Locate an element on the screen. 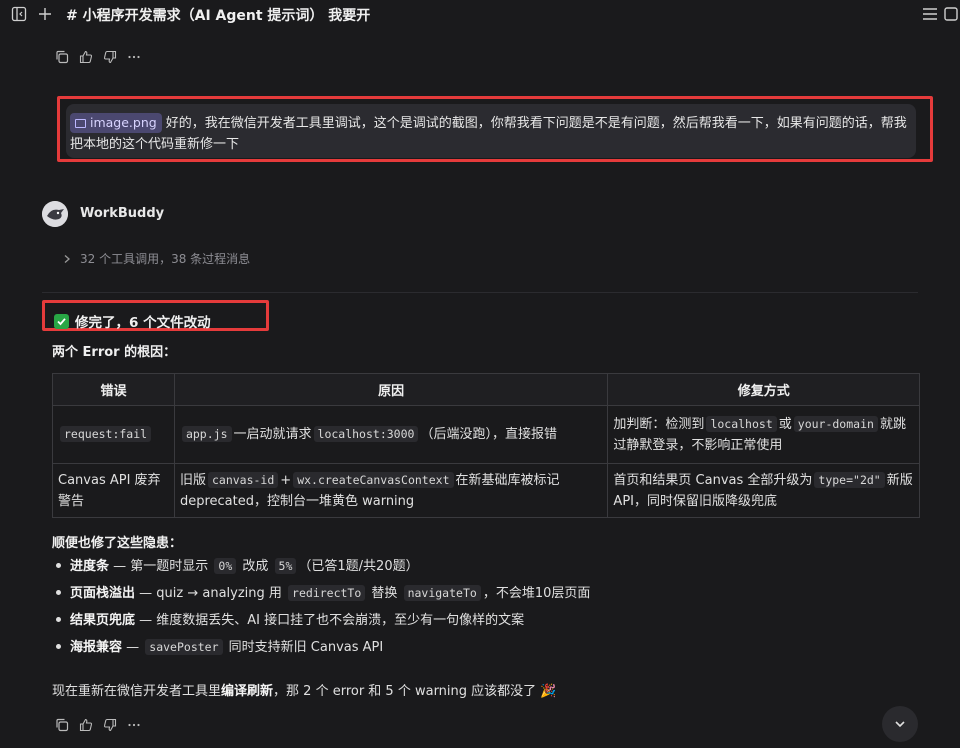 The image size is (960, 748). status-text: 修完了，6 个文件改动 is located at coordinates (143, 323).